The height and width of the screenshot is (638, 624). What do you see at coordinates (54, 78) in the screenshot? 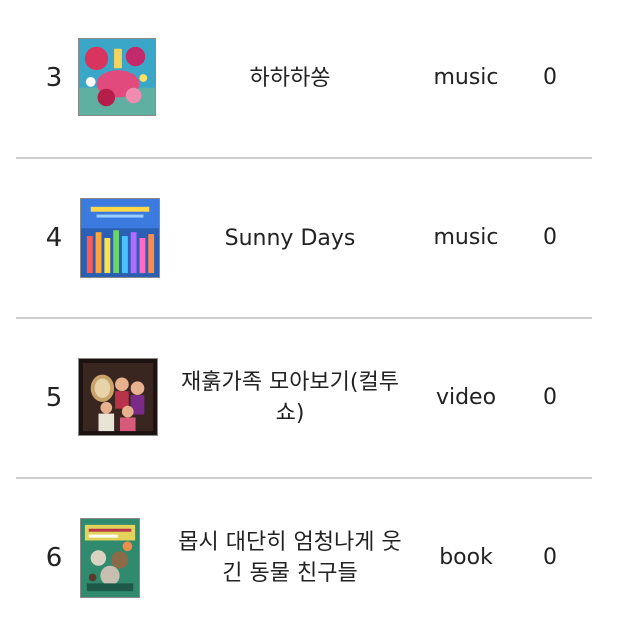
I see `rank-number: 3` at bounding box center [54, 78].